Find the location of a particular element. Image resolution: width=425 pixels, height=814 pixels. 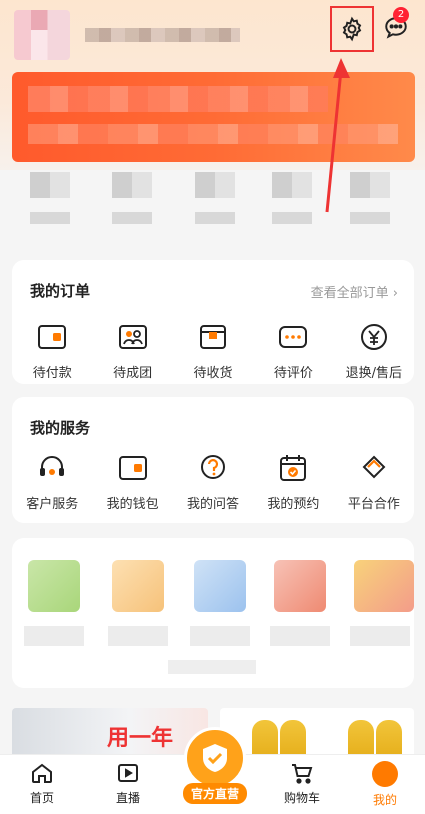

center-tab-circle is located at coordinates (215, 758).